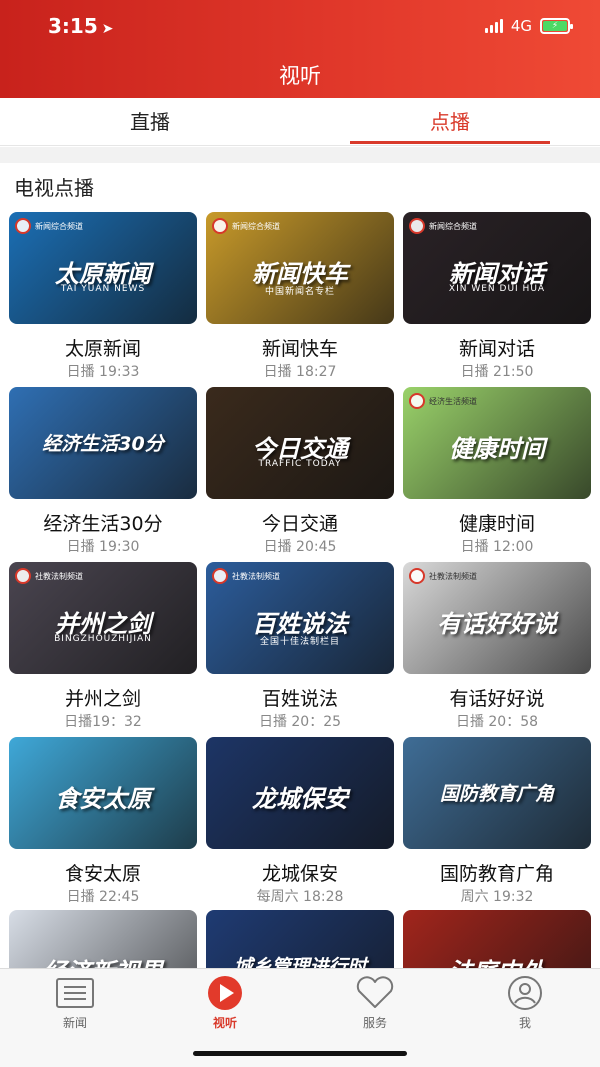 The height and width of the screenshot is (1067, 600). Describe the element at coordinates (75, 993) in the screenshot. I see `newspaper-icon` at that location.